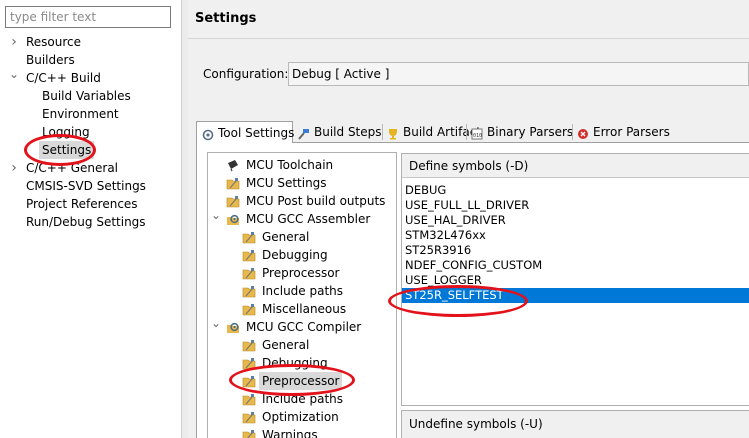  What do you see at coordinates (431, 132) in the screenshot?
I see `tab-build-artifact: Build Artifact` at bounding box center [431, 132].